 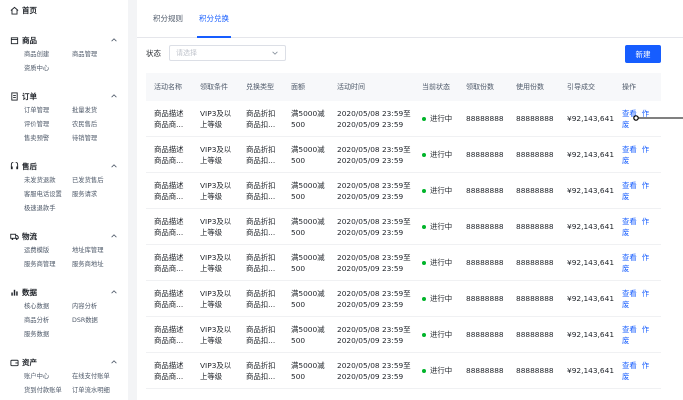 I want to click on sidebar-section: 售后未发货退款 已发货售后 客服电话设置 服务请求 极速退款手, so click(x=64, y=188).